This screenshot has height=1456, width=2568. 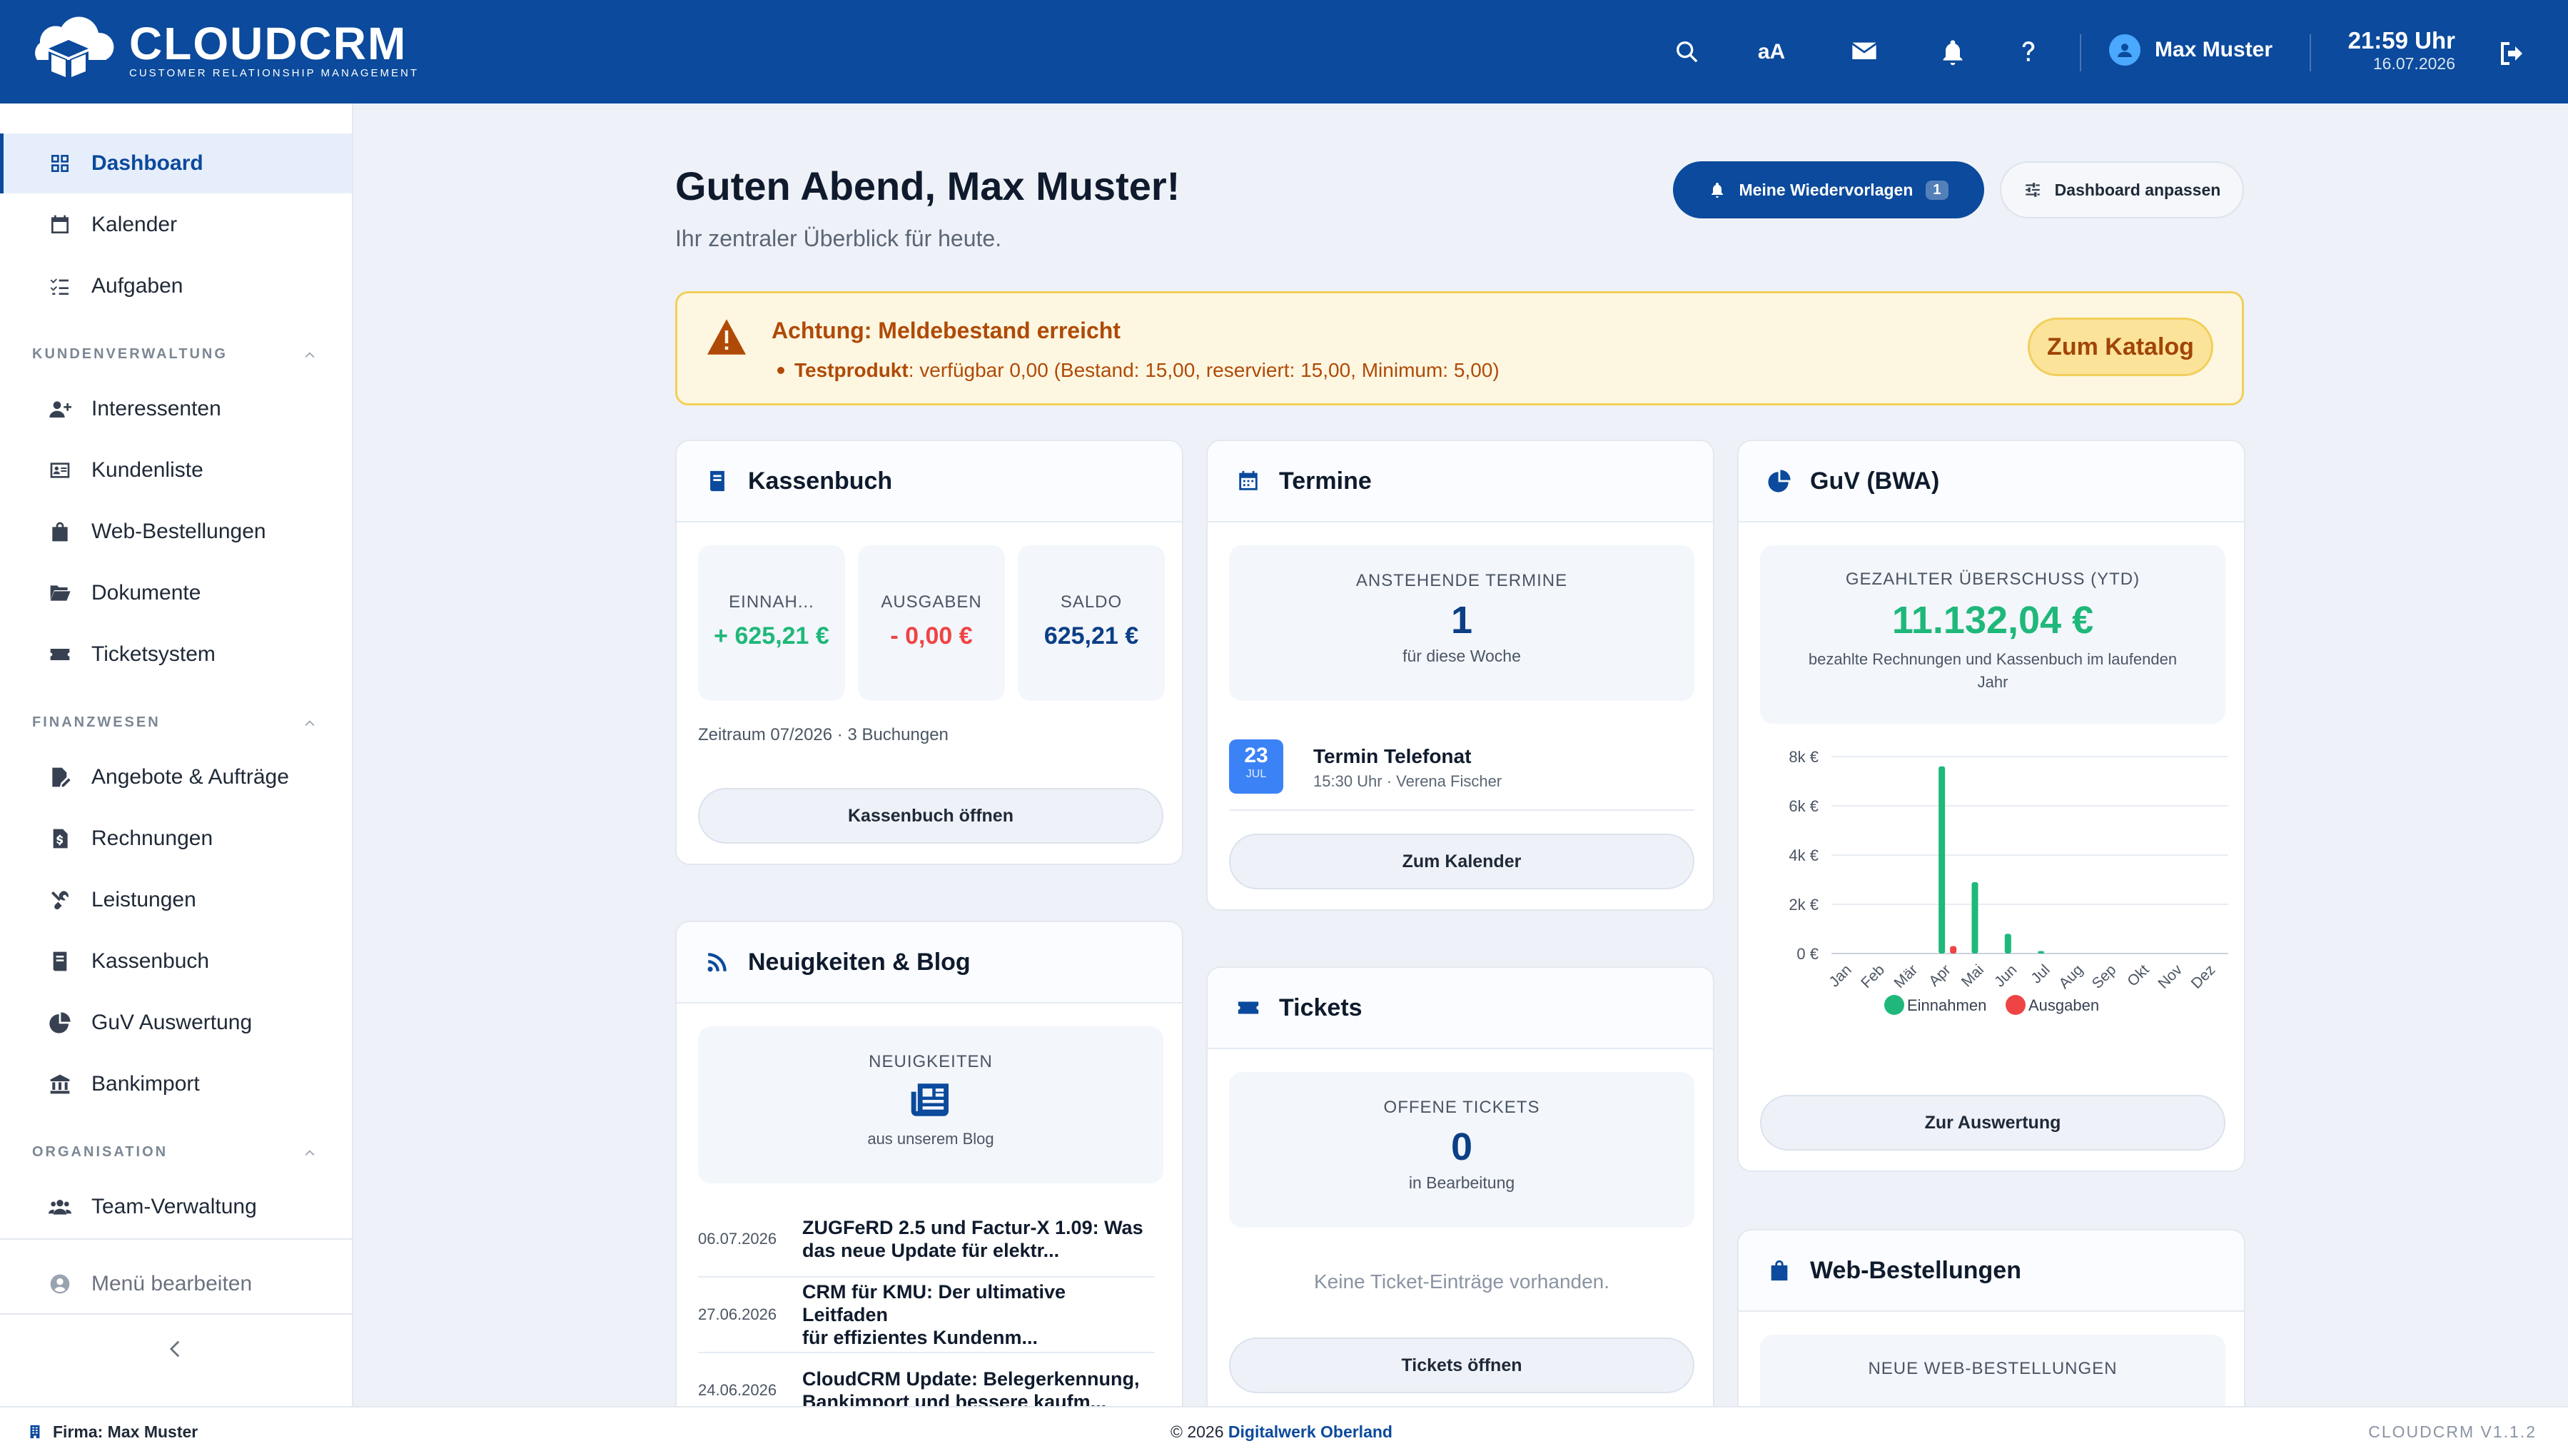 I want to click on font-size-button: aA, so click(x=1771, y=52).